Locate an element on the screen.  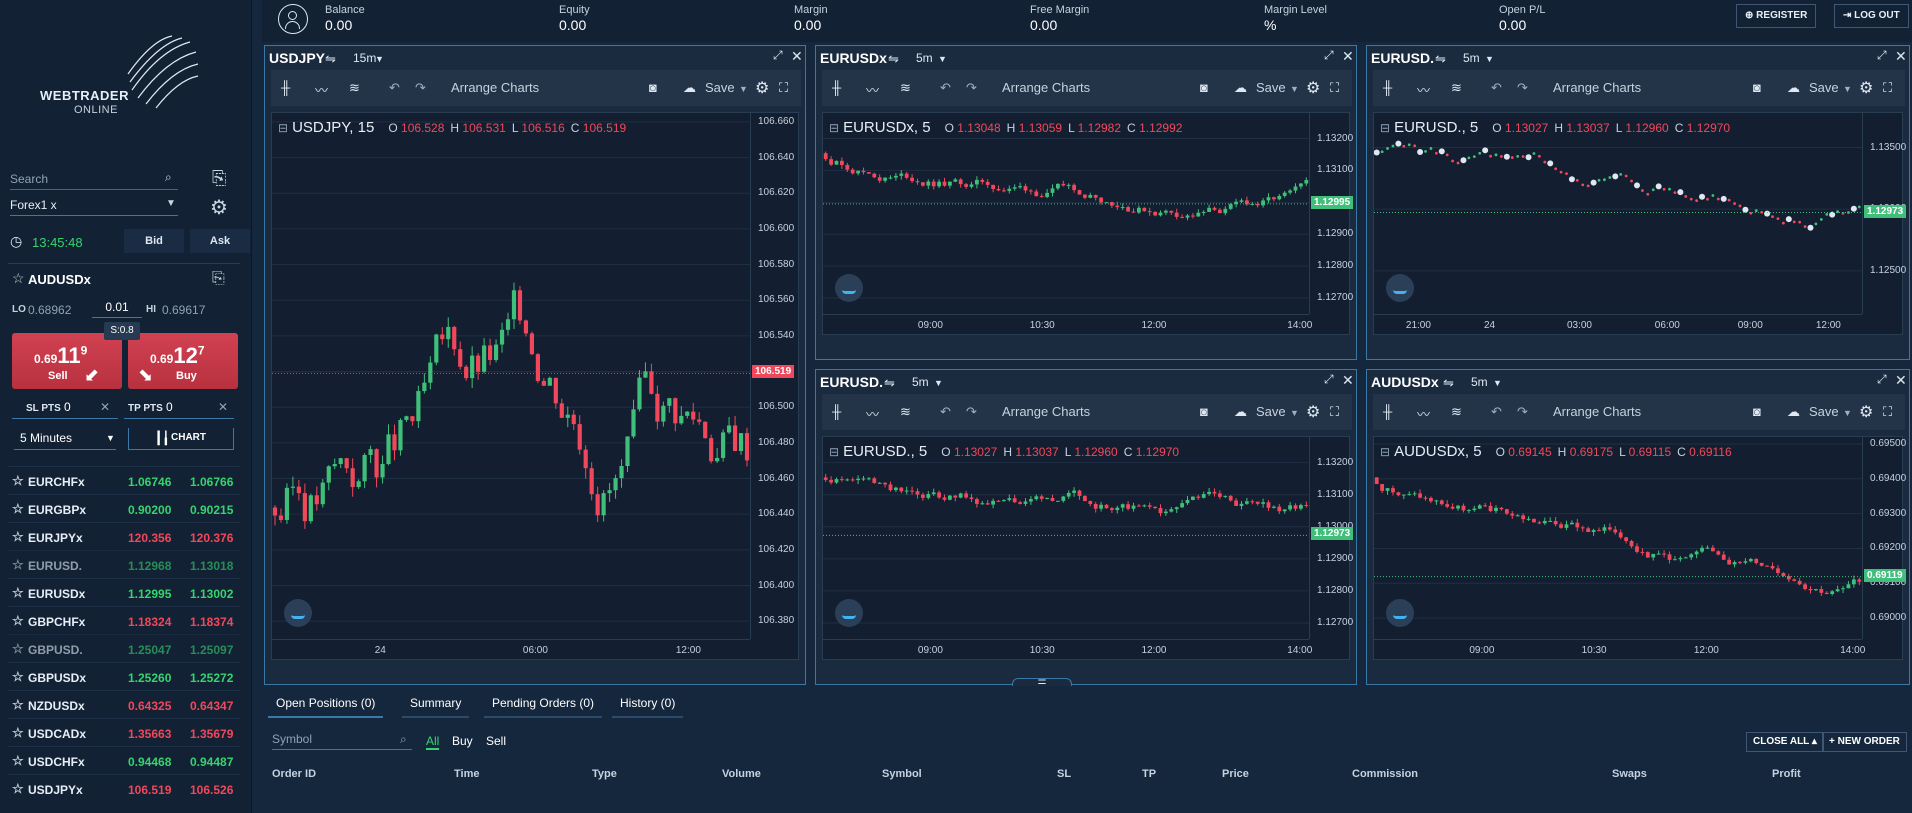
column-header: Time is located at coordinates (466, 774).